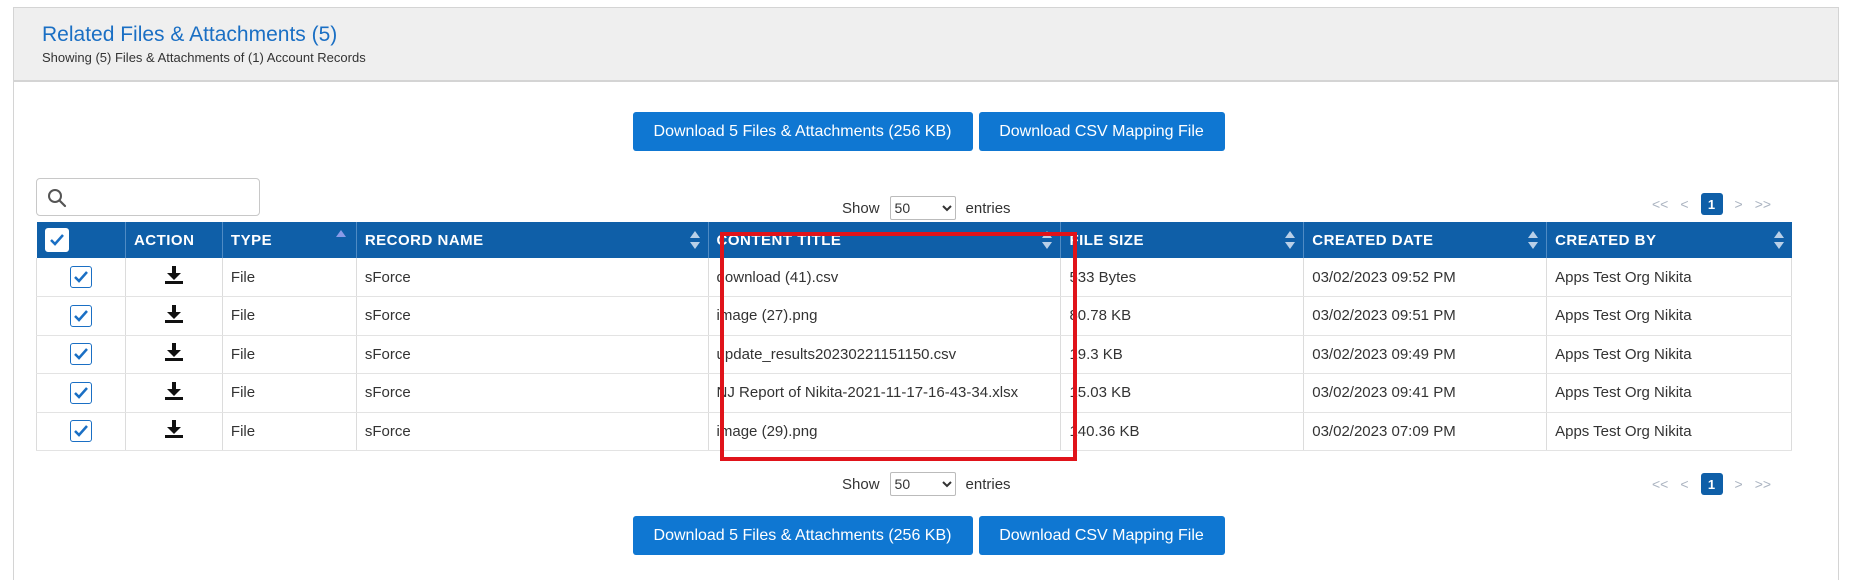 This screenshot has height=580, width=1857. I want to click on column-label-type: TYPE, so click(251, 240).